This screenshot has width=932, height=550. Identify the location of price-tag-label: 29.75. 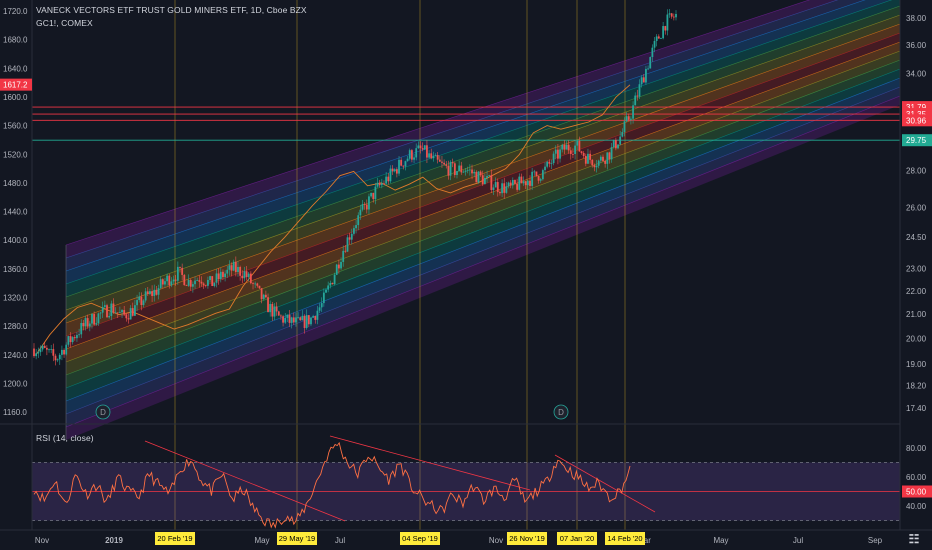
(916, 140).